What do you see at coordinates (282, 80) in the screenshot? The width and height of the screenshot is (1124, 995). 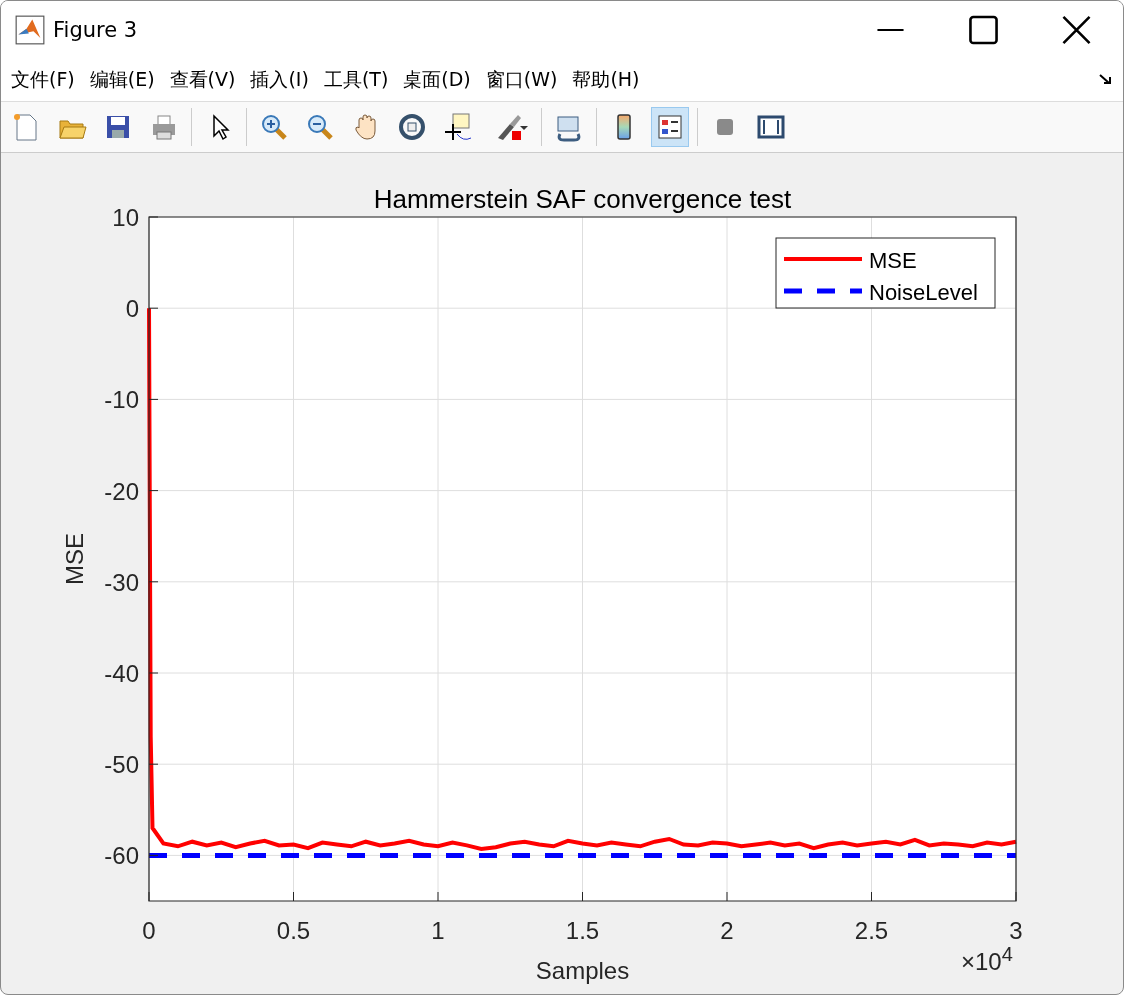 I see `menu-item: 插入(I)` at bounding box center [282, 80].